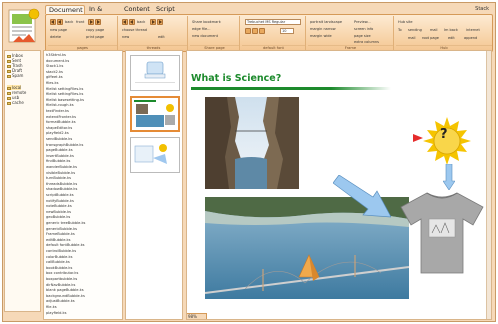  I want to click on file-list-item: formatBubble.ks, so click(61, 122).